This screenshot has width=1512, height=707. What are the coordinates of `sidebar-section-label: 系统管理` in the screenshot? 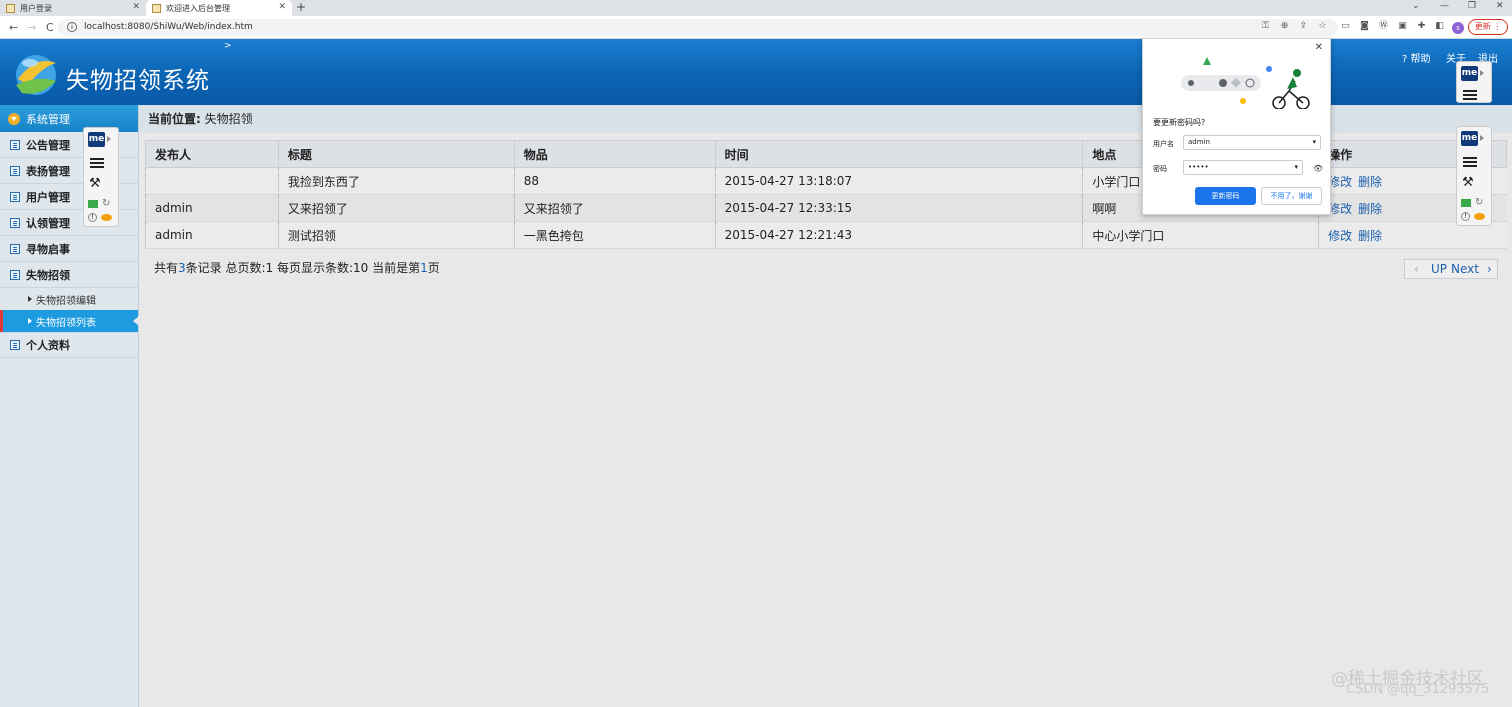 It's located at (48, 119).